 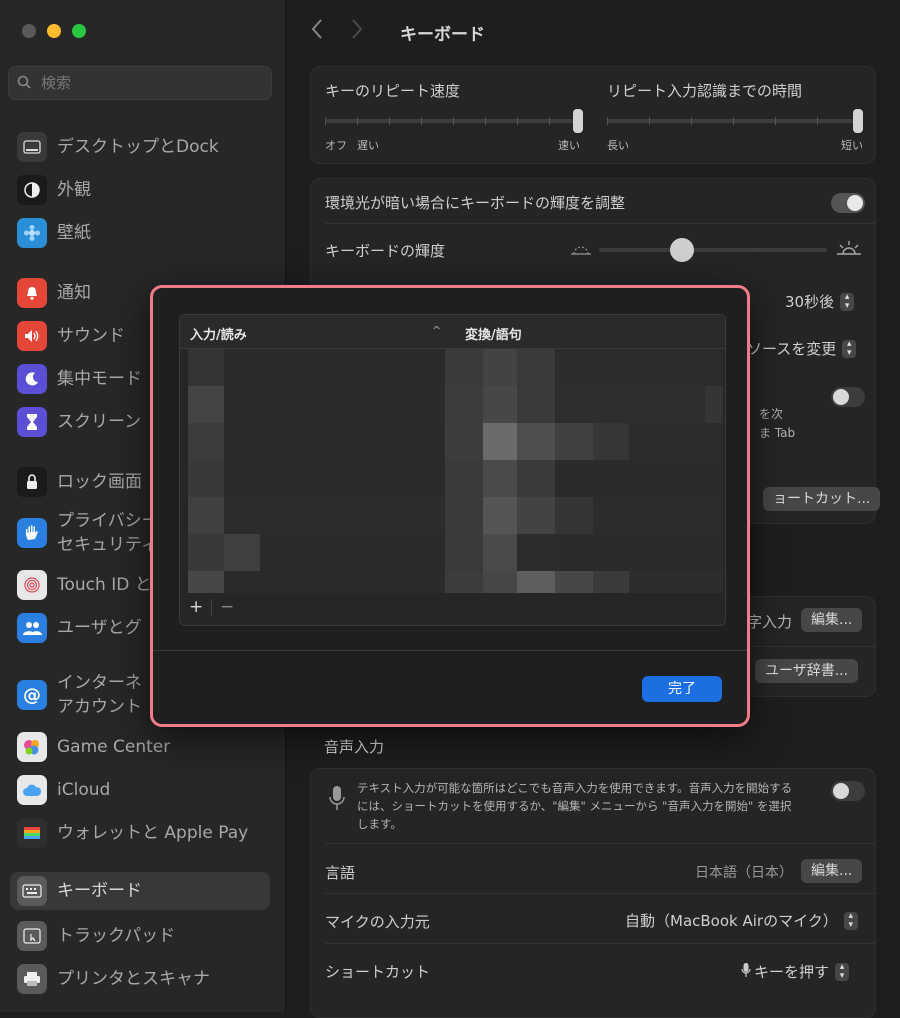 What do you see at coordinates (330, 32) in the screenshot?
I see `back-button` at bounding box center [330, 32].